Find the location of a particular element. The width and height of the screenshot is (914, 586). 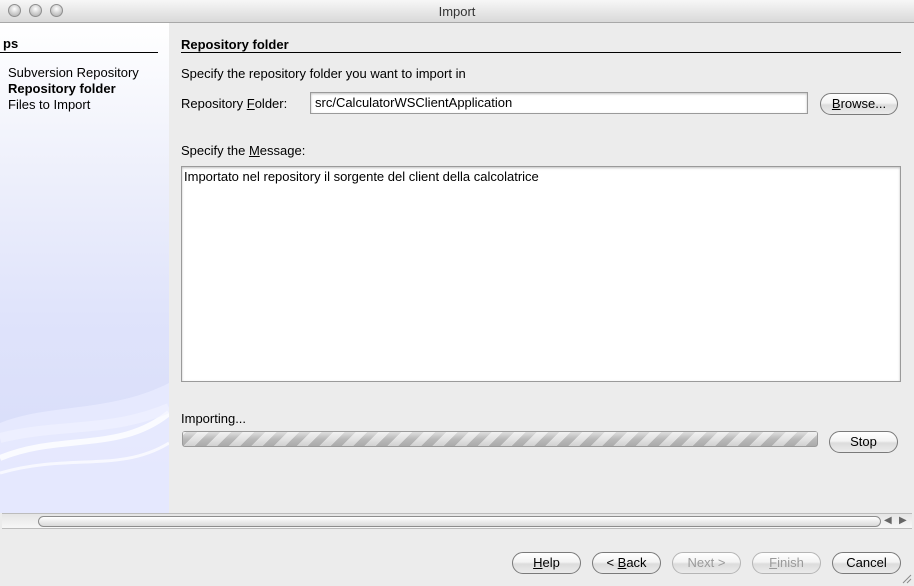

stop-button: Stop is located at coordinates (863, 442).